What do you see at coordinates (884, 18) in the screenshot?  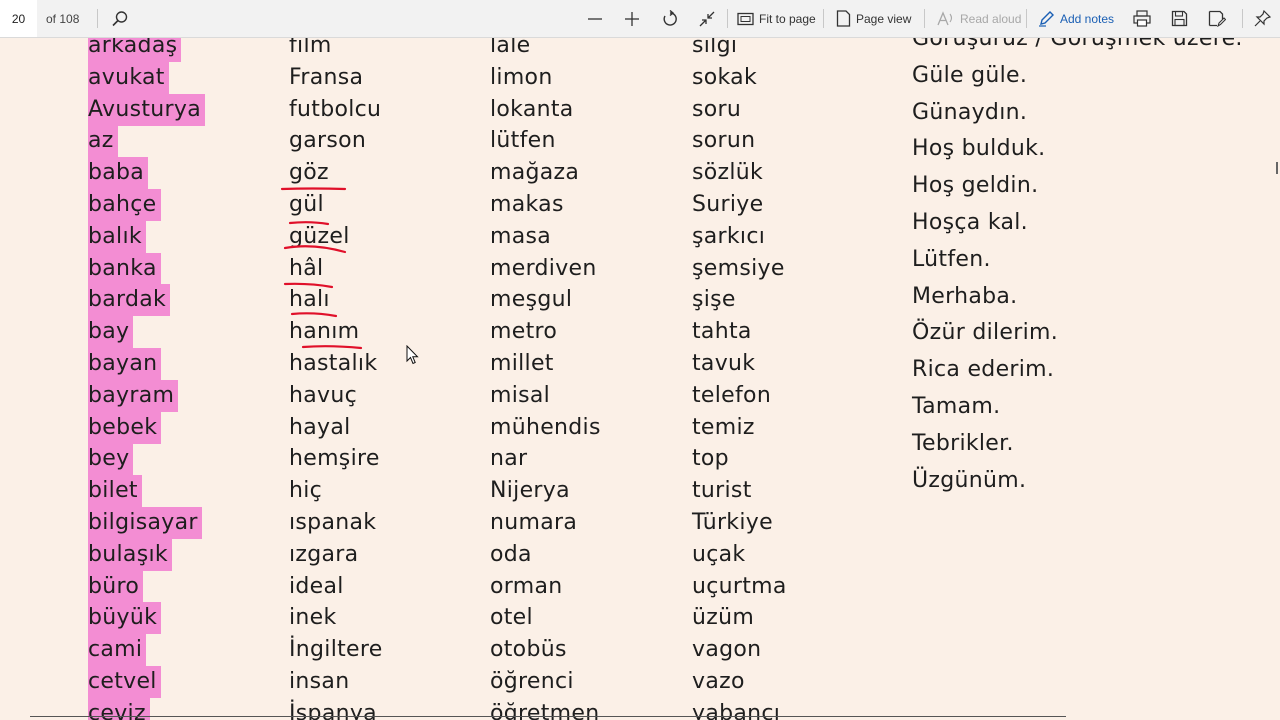 I see `page-view-label: Page view` at bounding box center [884, 18].